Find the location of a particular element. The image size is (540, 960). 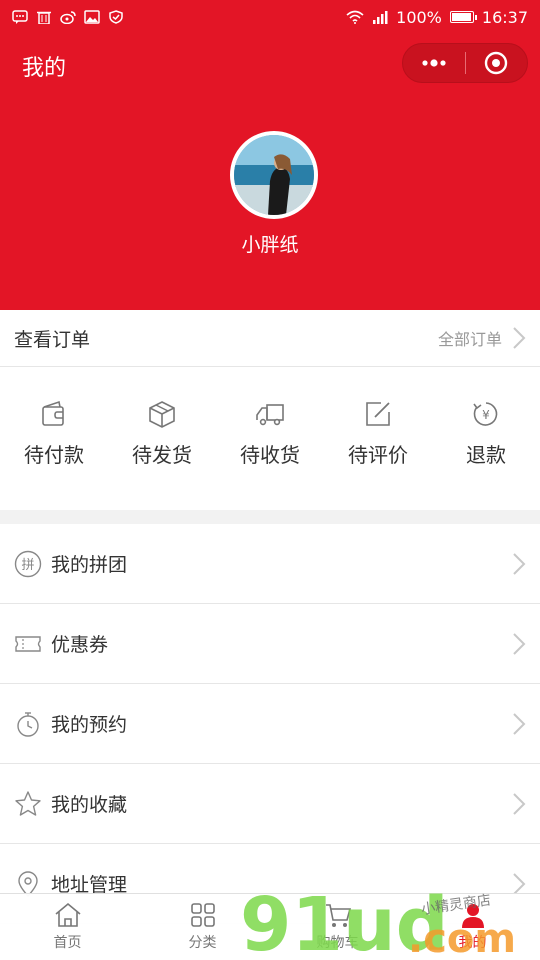

more-dots-icon is located at coordinates (434, 63).